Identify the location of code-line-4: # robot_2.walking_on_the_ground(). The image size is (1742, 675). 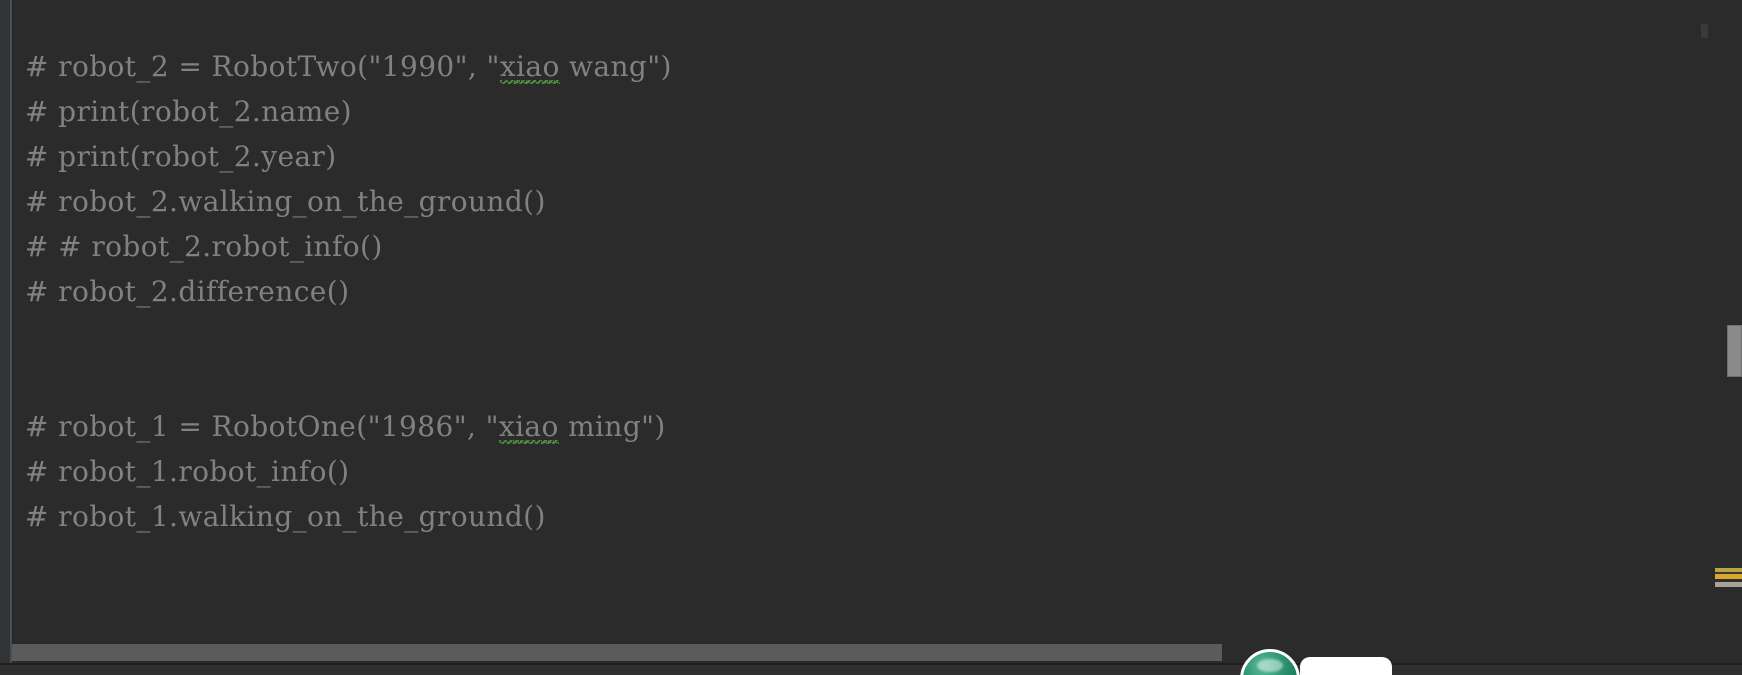
(285, 201).